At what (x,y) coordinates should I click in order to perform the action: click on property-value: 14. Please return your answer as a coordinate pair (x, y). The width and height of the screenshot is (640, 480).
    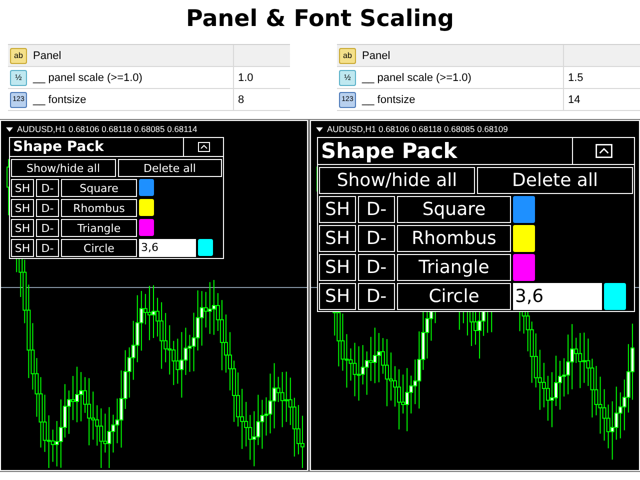
    Looking at the image, I should click on (574, 100).